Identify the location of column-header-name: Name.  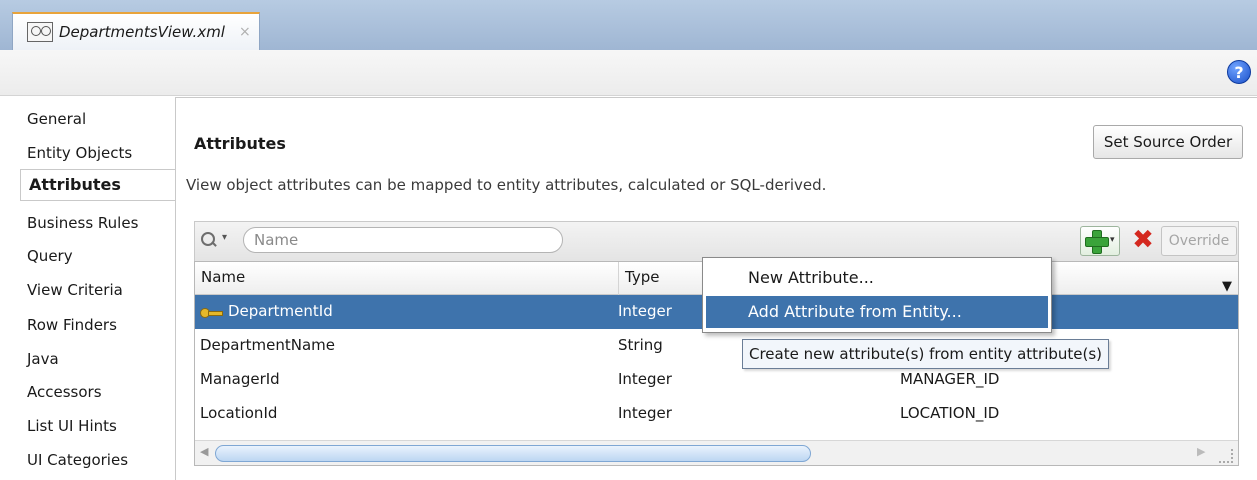
(407, 278).